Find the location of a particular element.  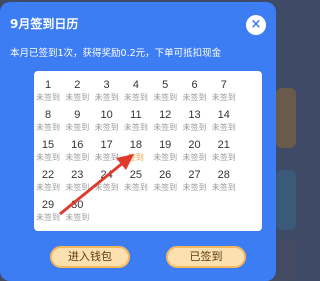

calendar-day: 12 未签到 is located at coordinates (165, 123).